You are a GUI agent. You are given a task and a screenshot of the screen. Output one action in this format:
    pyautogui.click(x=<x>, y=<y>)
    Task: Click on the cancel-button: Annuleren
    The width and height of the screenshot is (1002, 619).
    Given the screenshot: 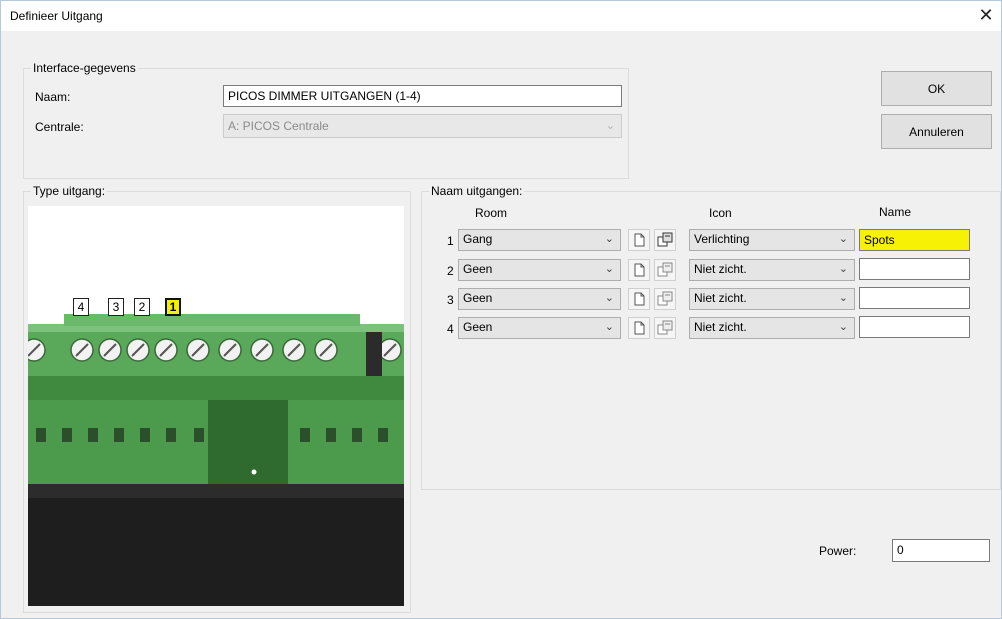 What is the action you would take?
    pyautogui.click(x=936, y=131)
    